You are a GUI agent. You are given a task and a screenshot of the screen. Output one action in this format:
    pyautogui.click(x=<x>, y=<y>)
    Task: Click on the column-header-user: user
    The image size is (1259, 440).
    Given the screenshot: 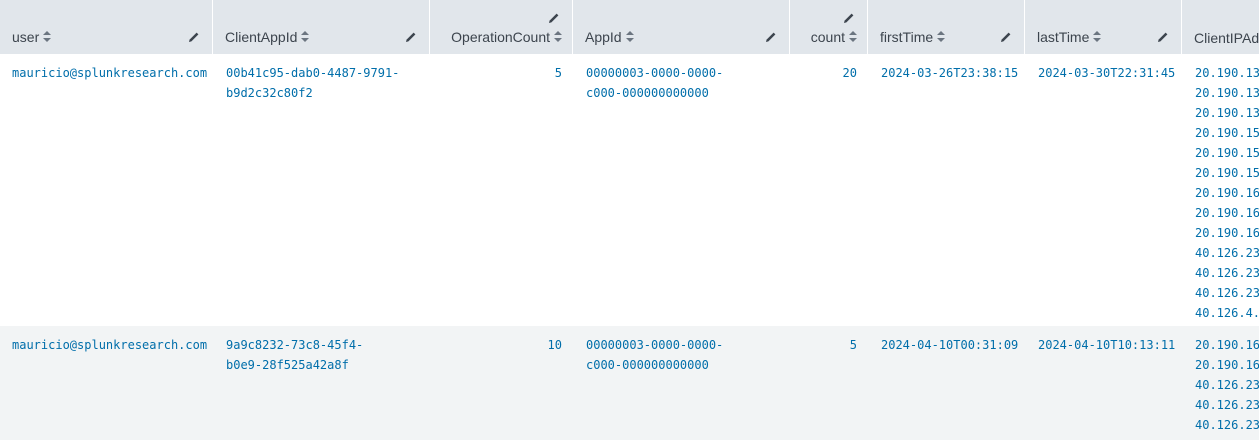 What is the action you would take?
    pyautogui.click(x=106, y=27)
    